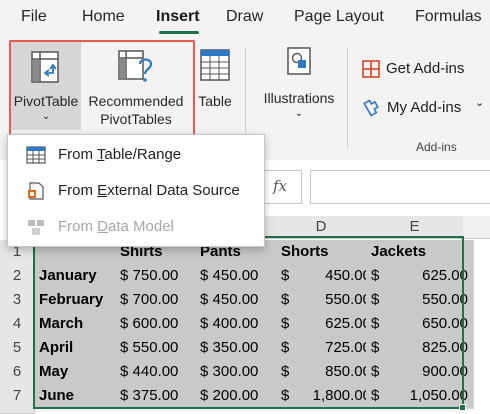  Describe the element at coordinates (36, 191) in the screenshot. I see `external-data-icon` at that location.